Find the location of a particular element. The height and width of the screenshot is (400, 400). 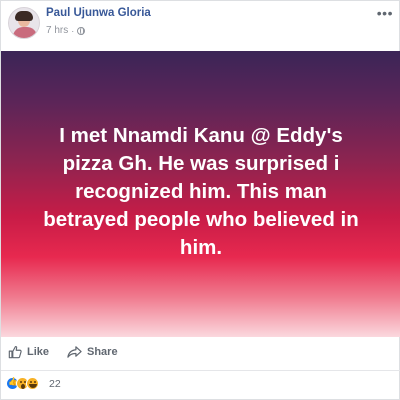

reaction-count: 22 is located at coordinates (55, 384).